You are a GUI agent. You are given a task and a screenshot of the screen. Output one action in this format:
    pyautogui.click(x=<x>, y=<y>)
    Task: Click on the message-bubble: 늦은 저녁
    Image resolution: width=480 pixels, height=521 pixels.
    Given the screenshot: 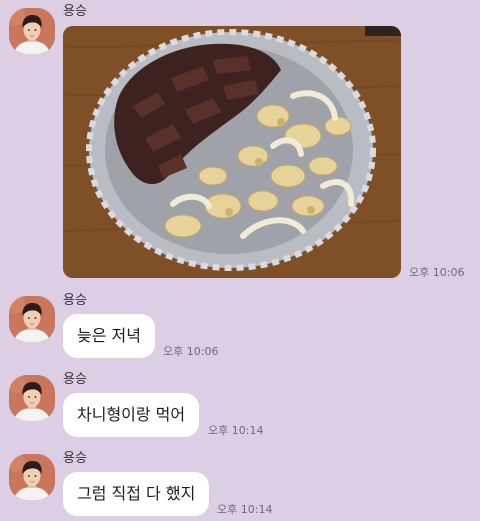 What is the action you would take?
    pyautogui.click(x=109, y=336)
    